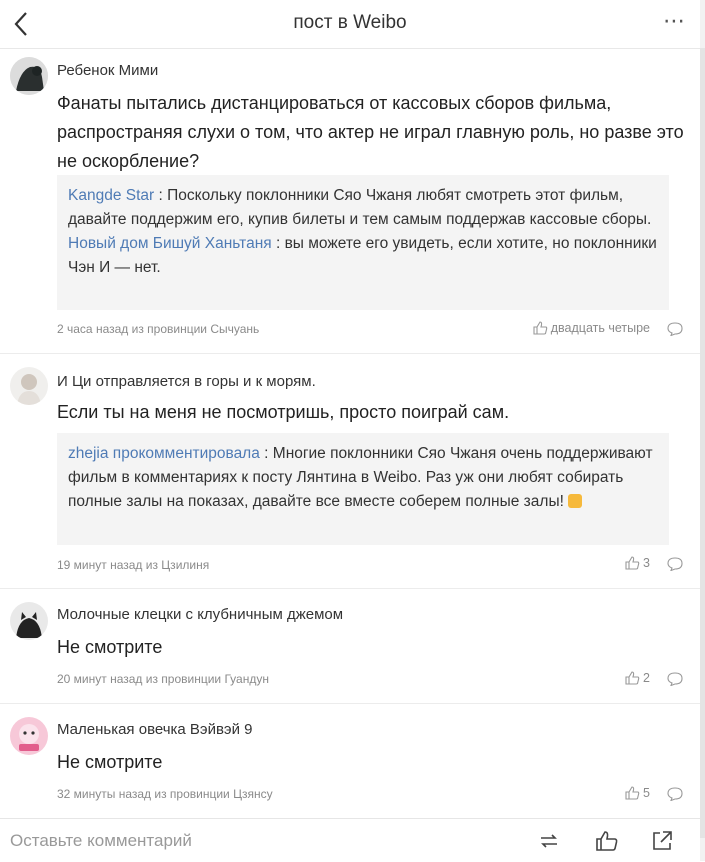  What do you see at coordinates (662, 841) in the screenshot?
I see `share-icon` at bounding box center [662, 841].